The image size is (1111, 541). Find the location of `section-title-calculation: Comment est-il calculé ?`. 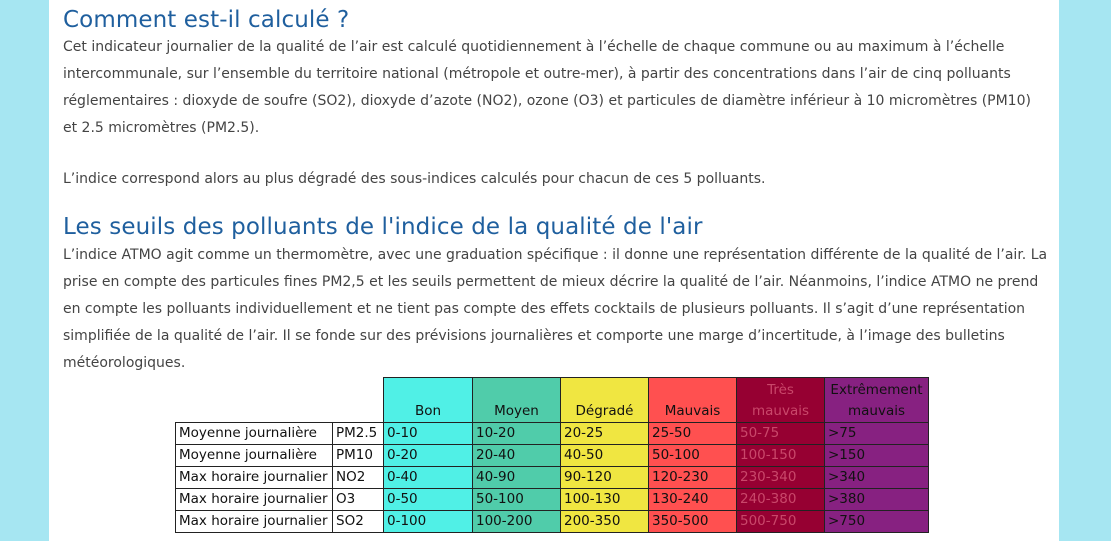

section-title-calculation: Comment est-il calculé ? is located at coordinates (206, 20).